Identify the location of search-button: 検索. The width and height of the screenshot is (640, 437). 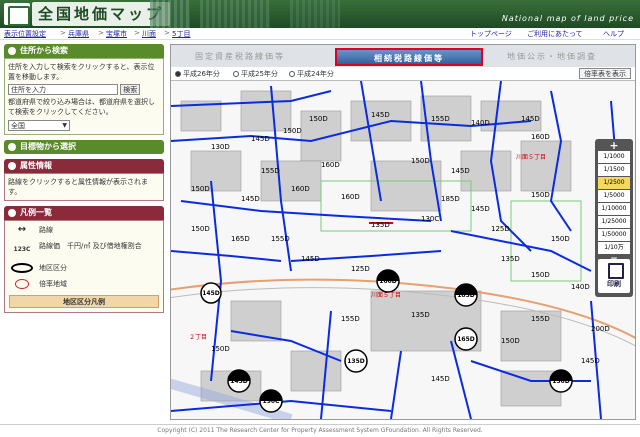
(130, 89).